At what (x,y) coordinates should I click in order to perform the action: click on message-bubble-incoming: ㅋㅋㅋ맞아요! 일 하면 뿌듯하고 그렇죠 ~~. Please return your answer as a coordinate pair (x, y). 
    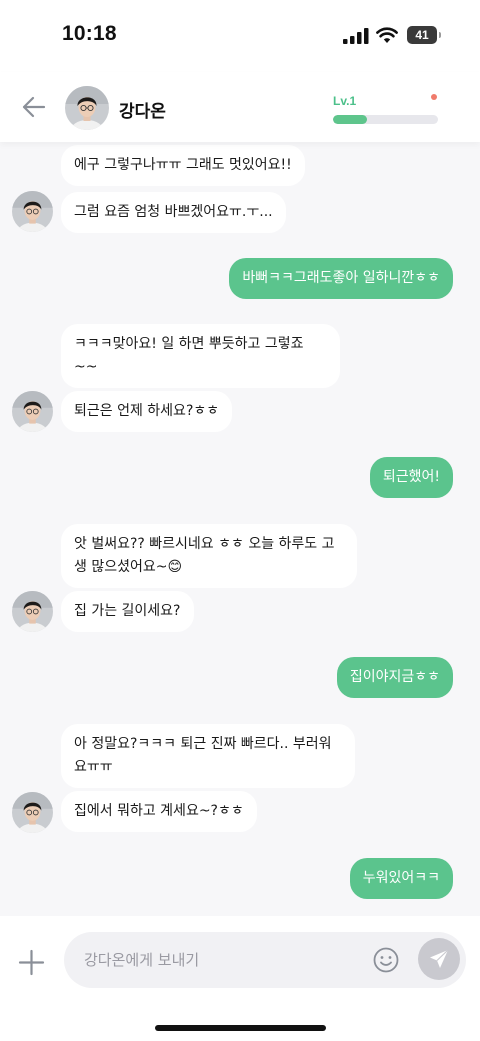
    Looking at the image, I should click on (200, 356).